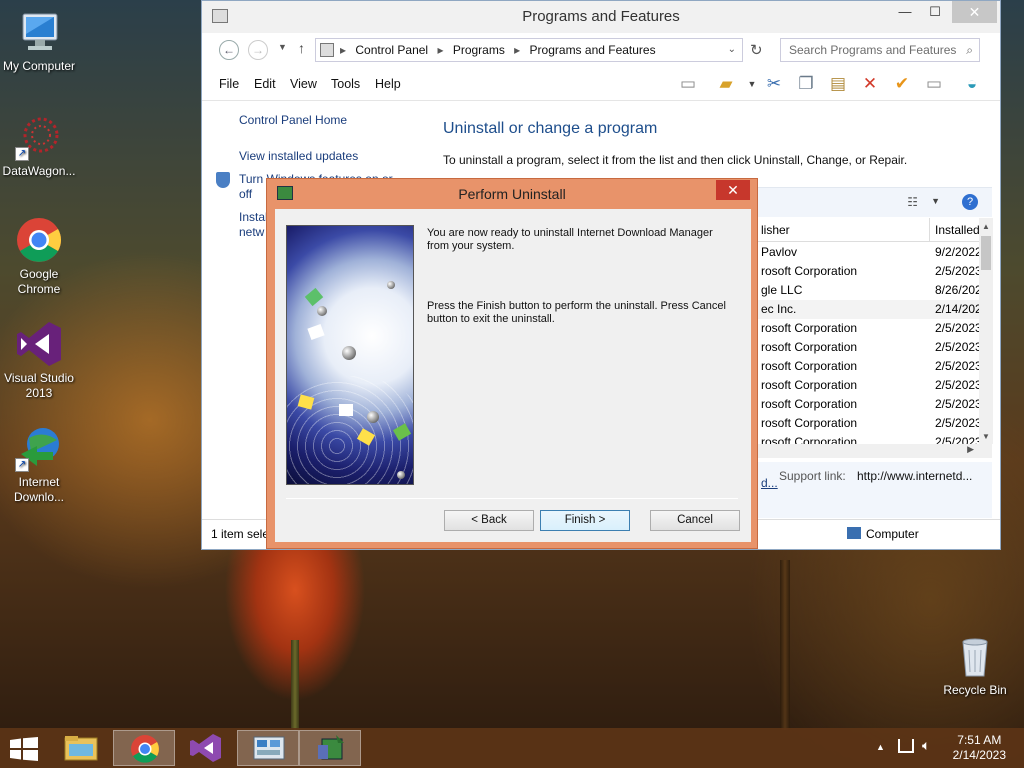 The width and height of the screenshot is (1024, 768). I want to click on vertical-scrollbar: ▲ ▼, so click(986, 331).